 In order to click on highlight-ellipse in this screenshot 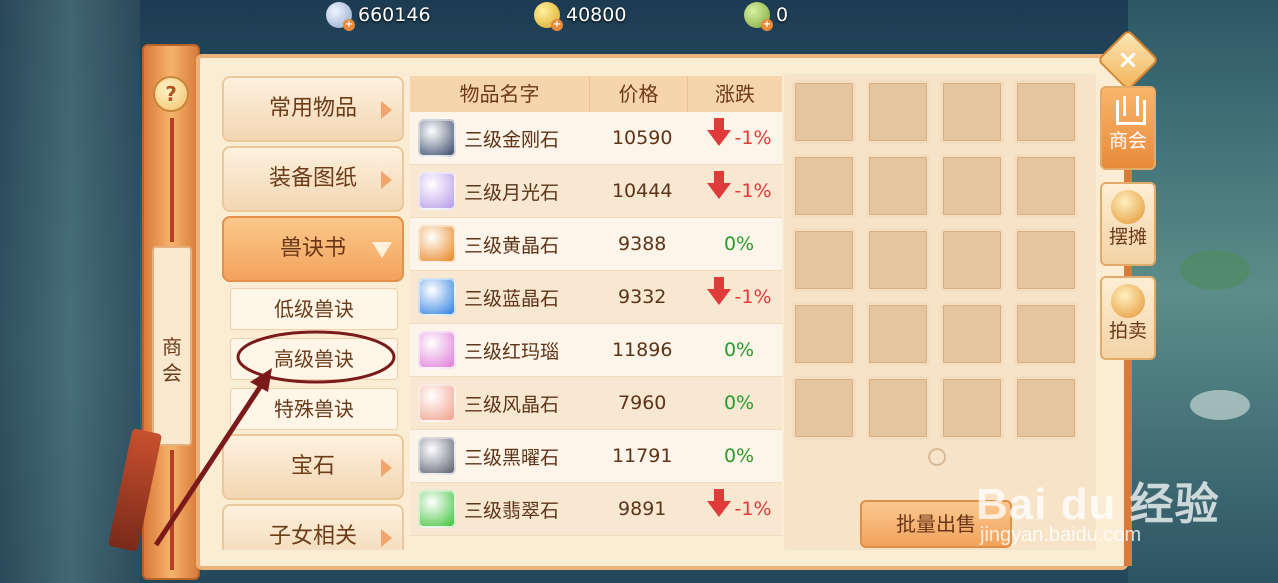, I will do `click(316, 357)`.